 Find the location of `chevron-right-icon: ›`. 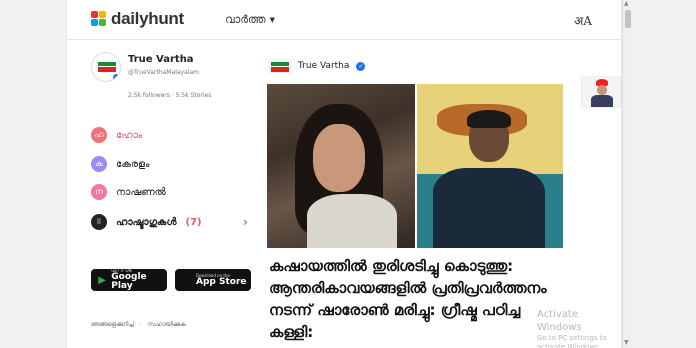

chevron-right-icon: › is located at coordinates (245, 222).